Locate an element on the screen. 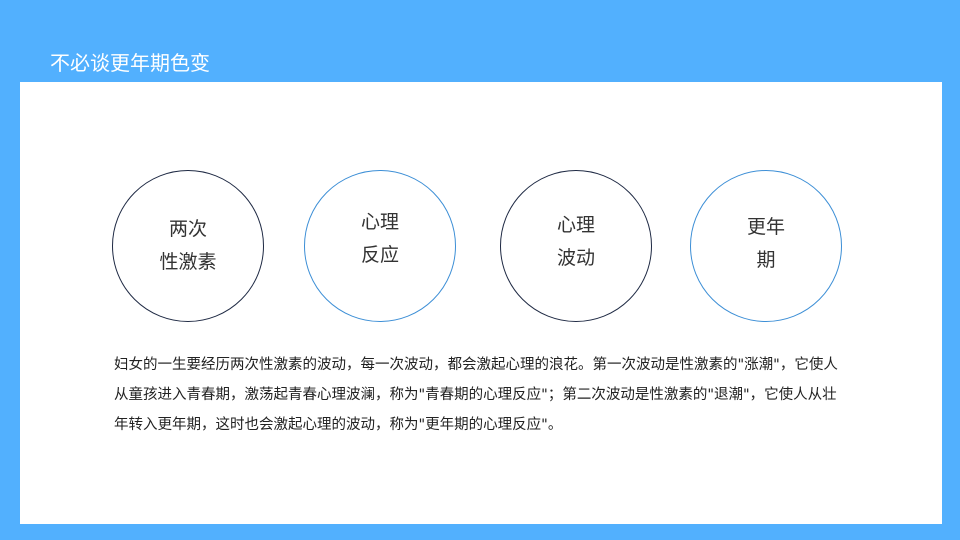 Image resolution: width=960 pixels, height=540 pixels. circle-two-hormones: 两次 性激素 is located at coordinates (188, 246).